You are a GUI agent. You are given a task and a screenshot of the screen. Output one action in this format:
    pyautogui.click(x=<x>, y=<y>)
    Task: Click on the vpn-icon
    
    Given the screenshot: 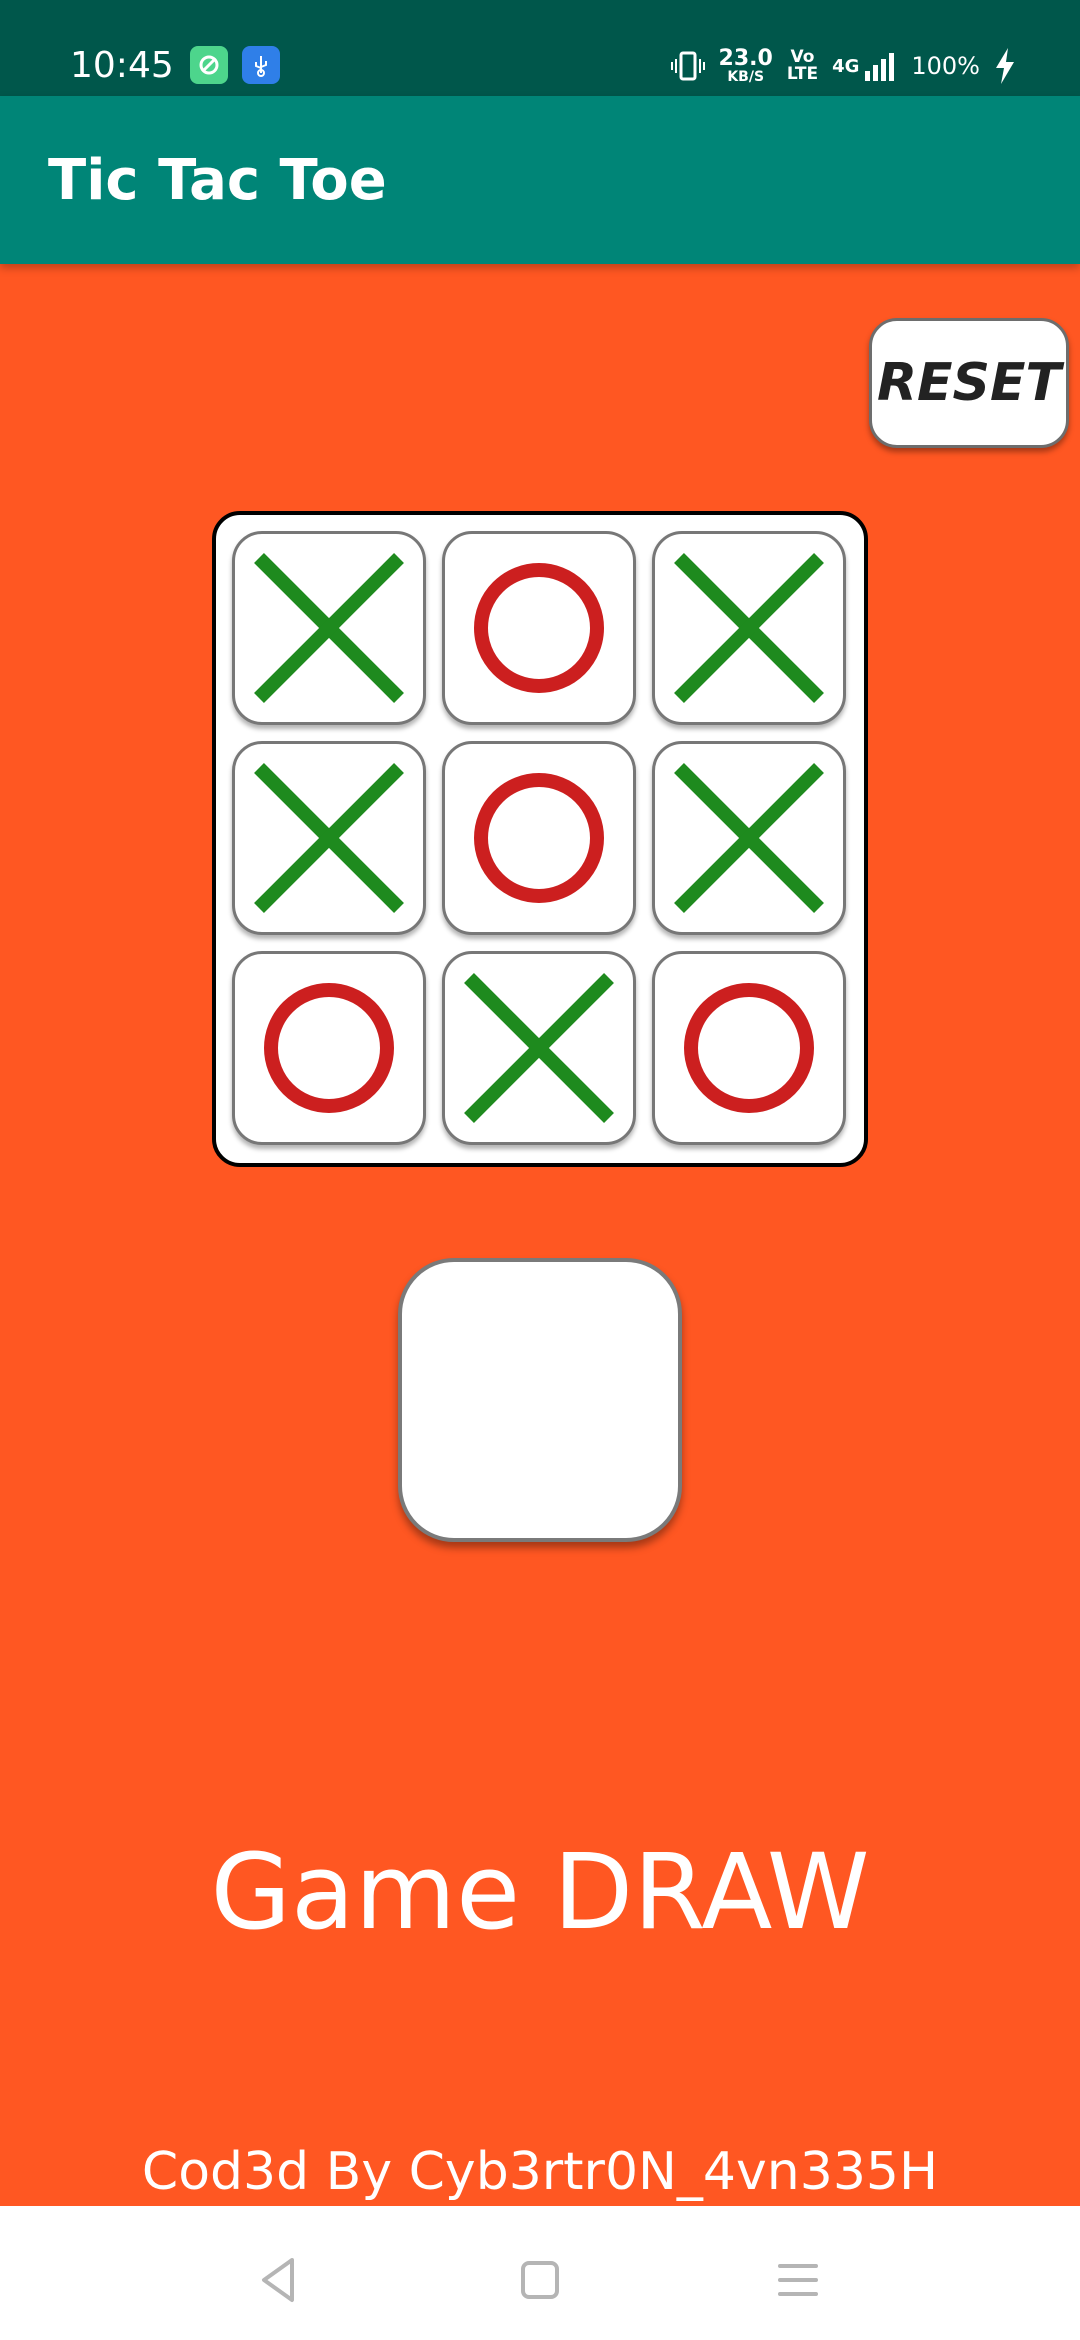 What is the action you would take?
    pyautogui.click(x=209, y=65)
    